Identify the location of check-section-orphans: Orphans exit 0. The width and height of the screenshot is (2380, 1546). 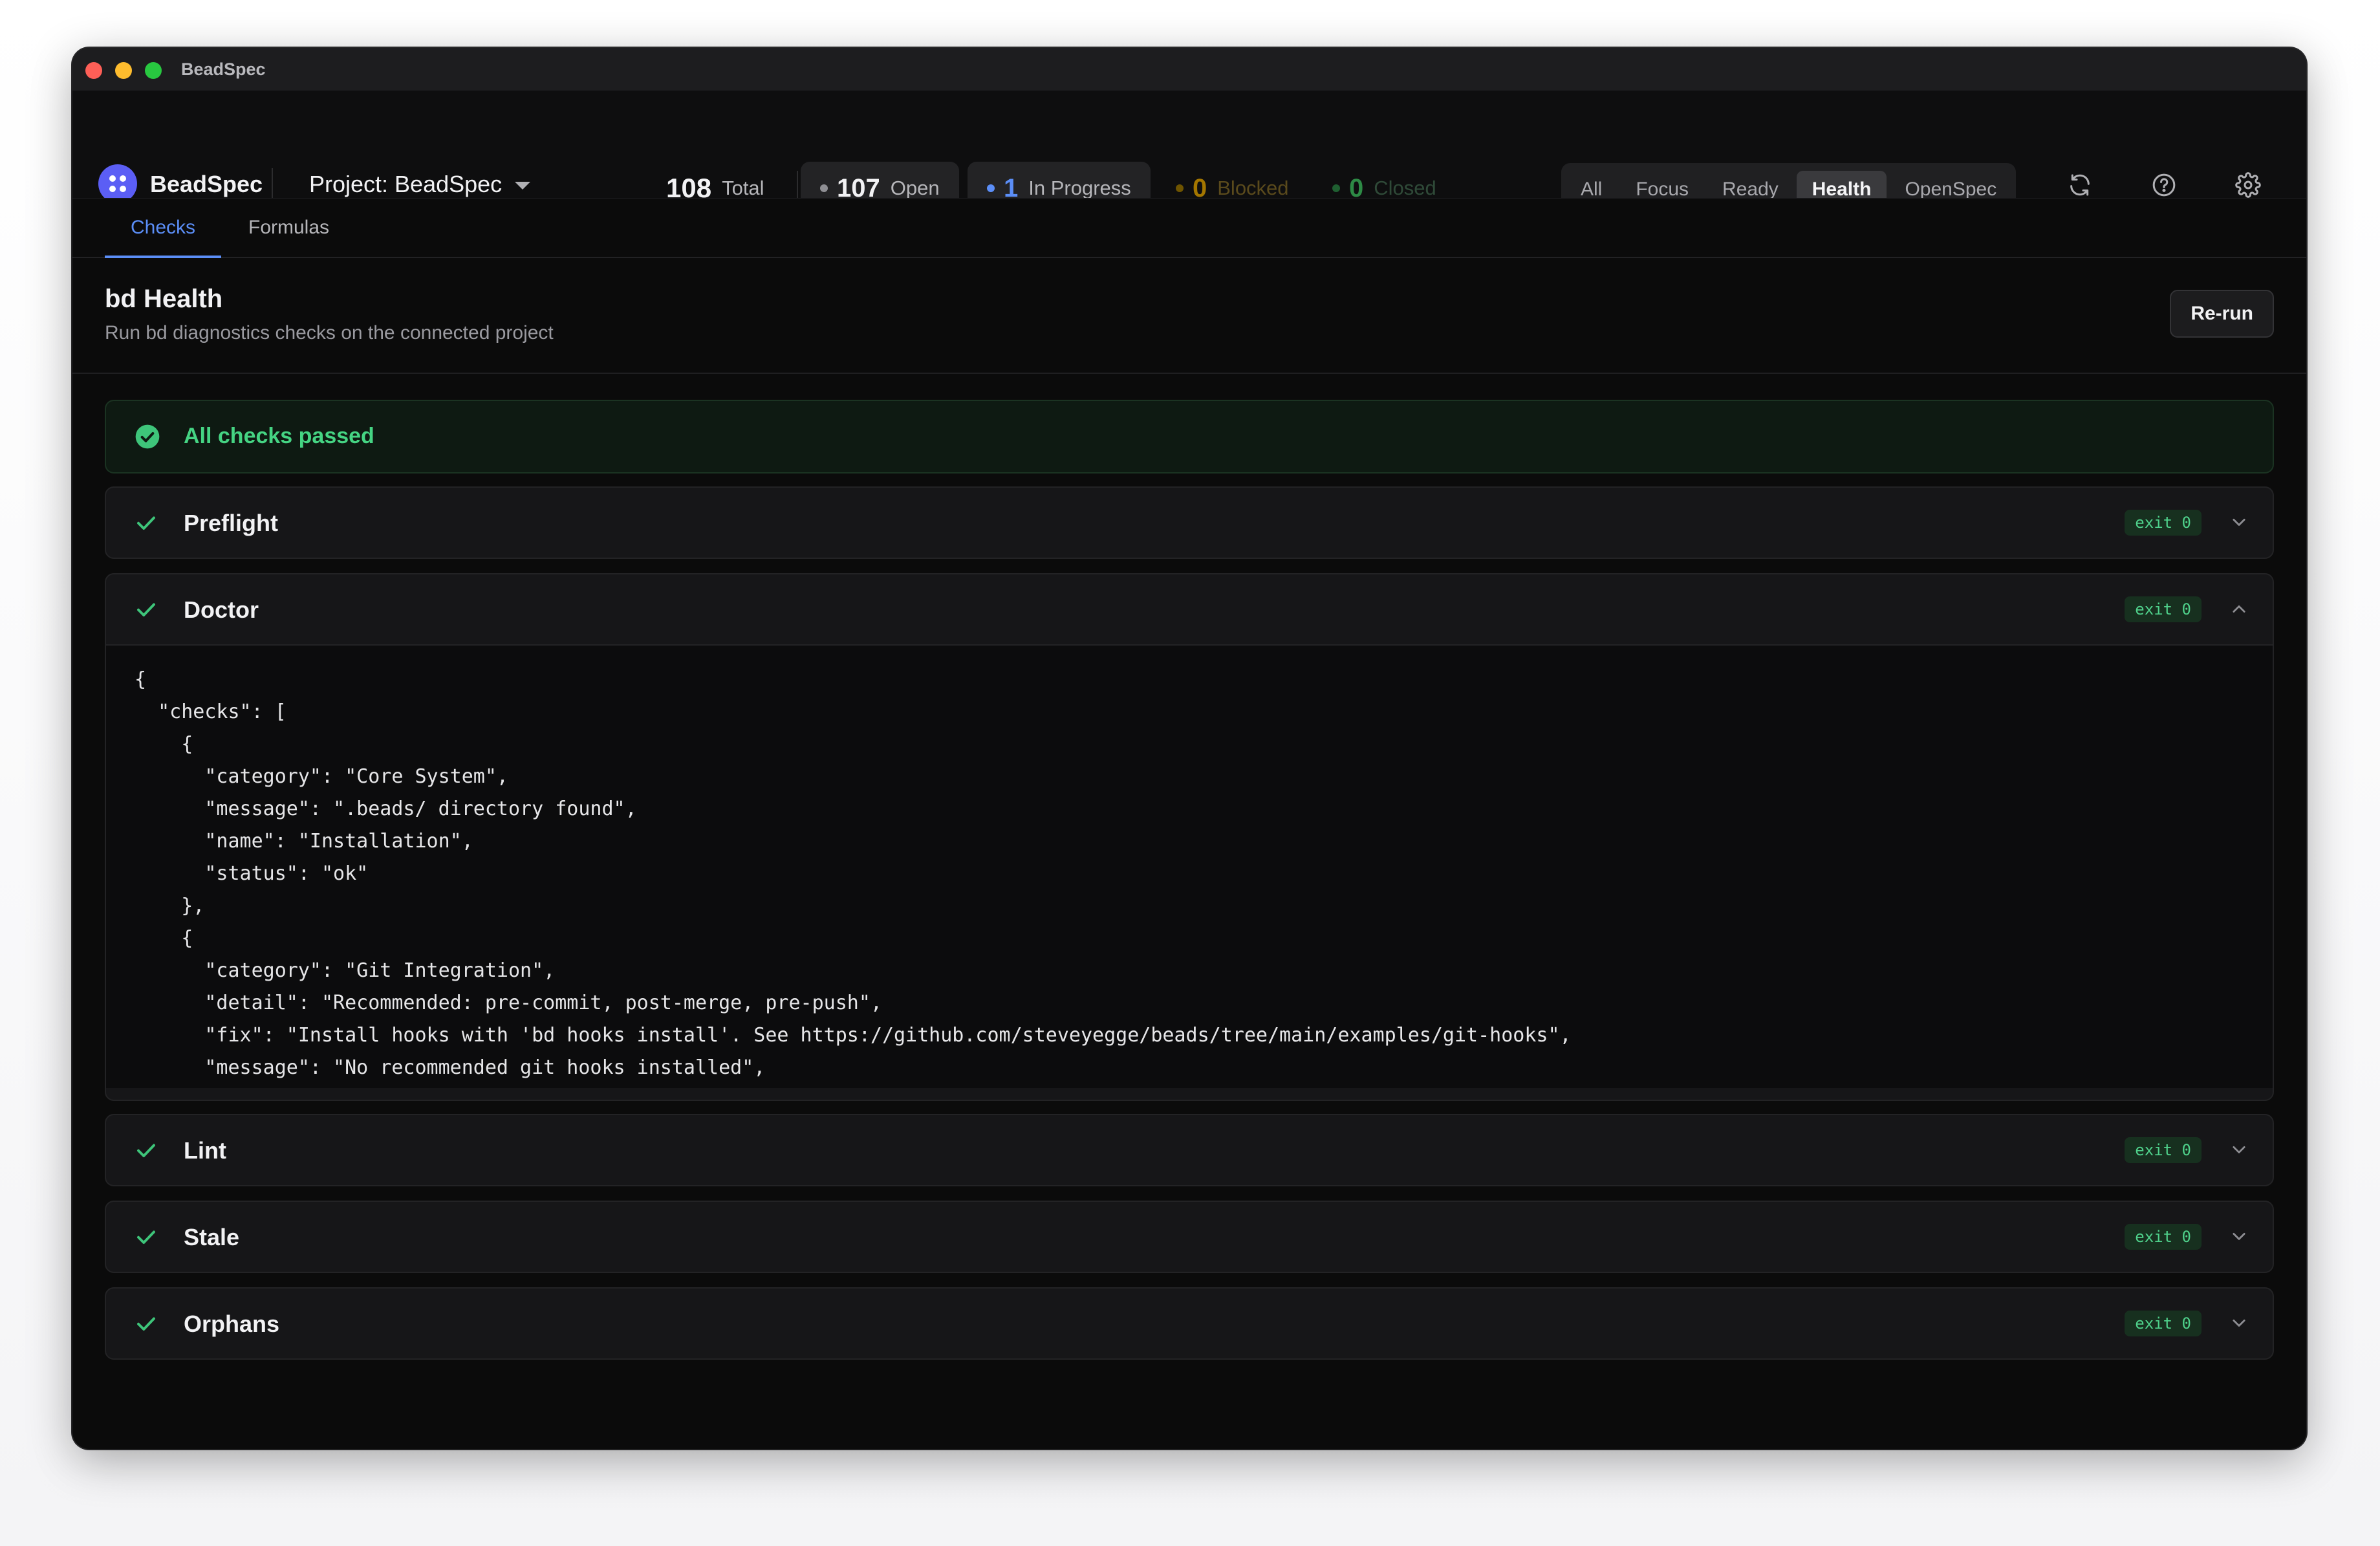
(1189, 1323).